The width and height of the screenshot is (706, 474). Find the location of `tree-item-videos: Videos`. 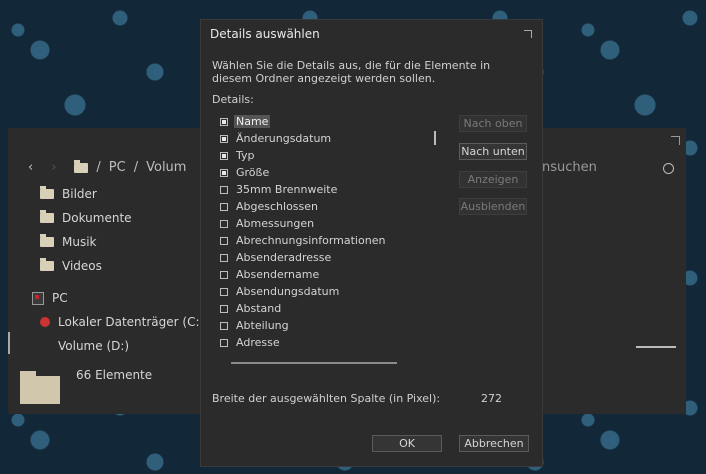

tree-item-videos: Videos is located at coordinates (122, 266).